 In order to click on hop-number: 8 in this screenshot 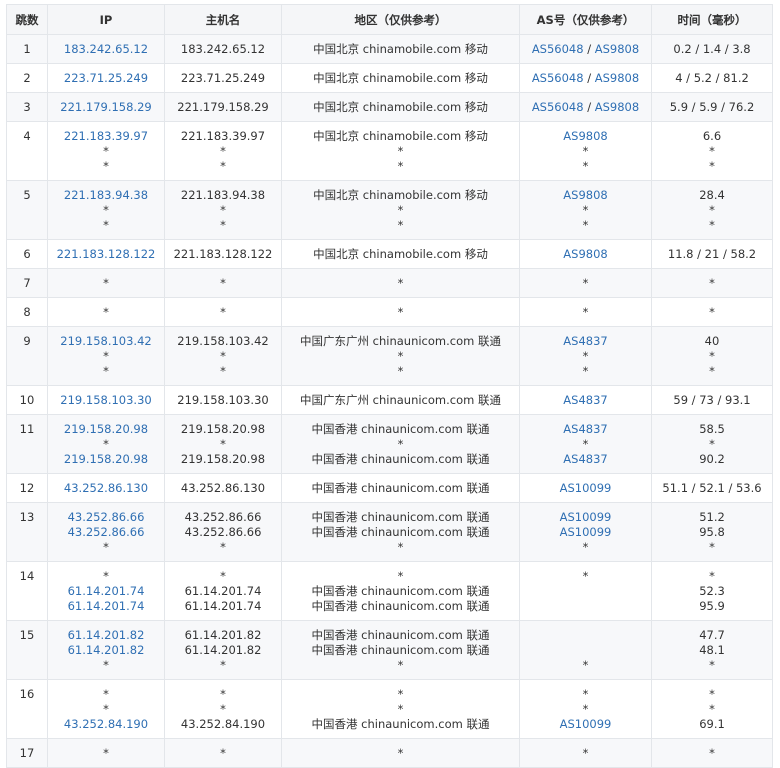, I will do `click(27, 312)`.